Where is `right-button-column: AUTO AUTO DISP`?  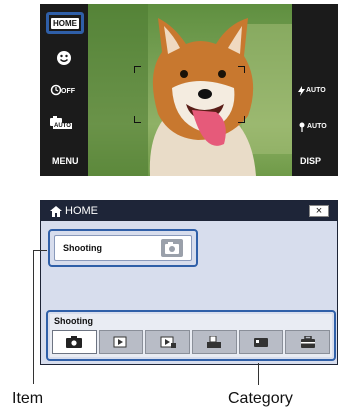 right-button-column: AUTO AUTO DISP is located at coordinates (315, 90).